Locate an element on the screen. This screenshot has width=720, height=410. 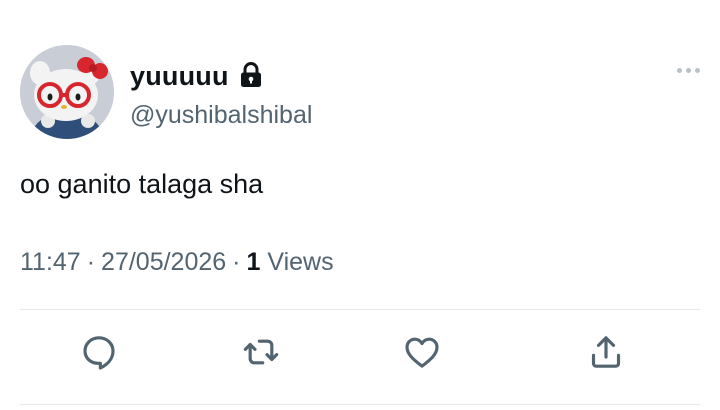
avatar is located at coordinates (67, 92).